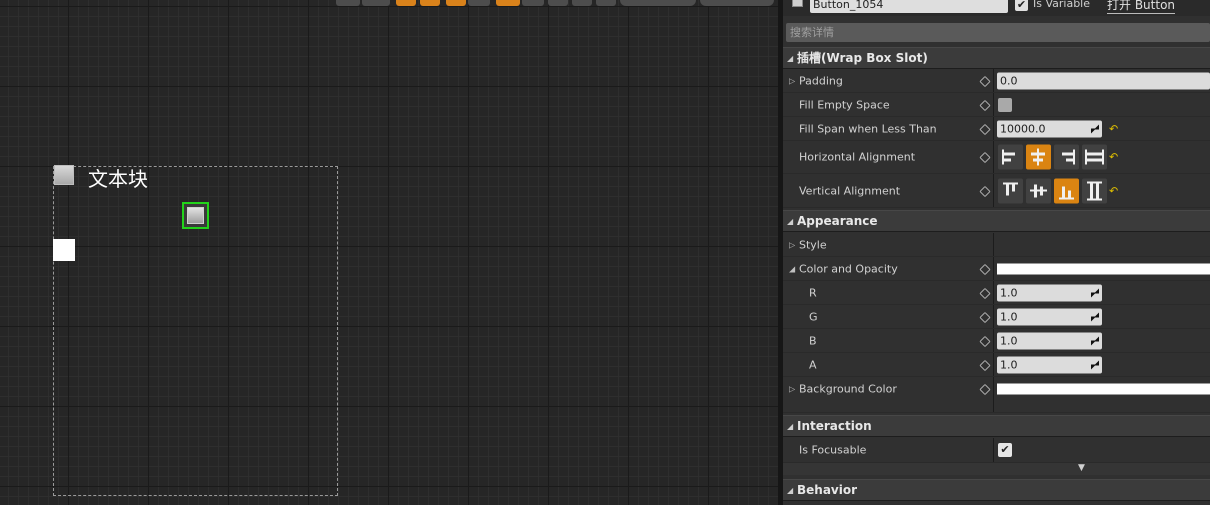 The height and width of the screenshot is (505, 1210). I want to click on property-color-r: R 1.0, so click(996, 293).